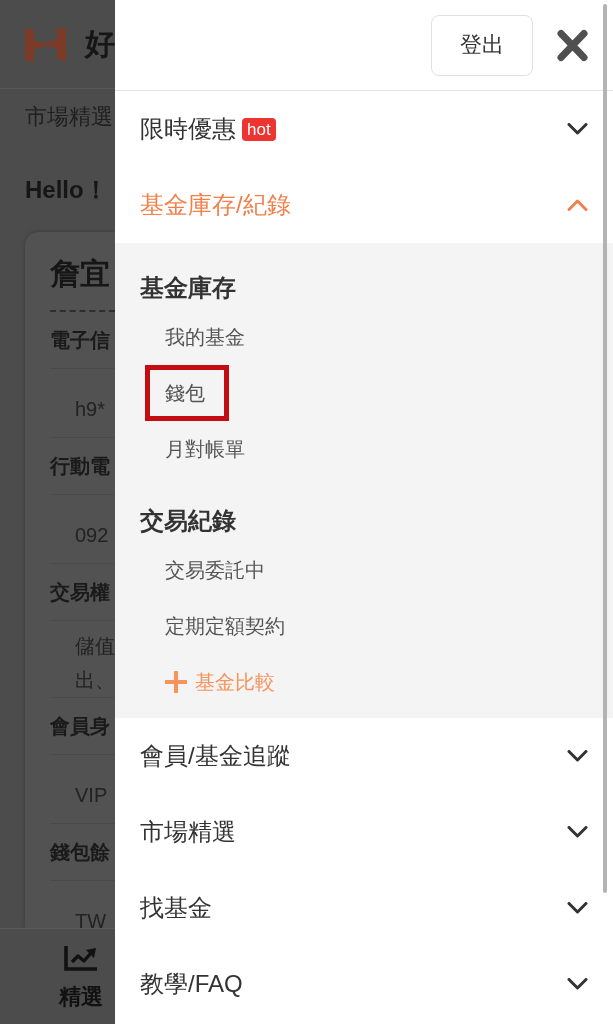 This screenshot has height=1024, width=613. I want to click on submenu-link: 我的基金, so click(207, 337).